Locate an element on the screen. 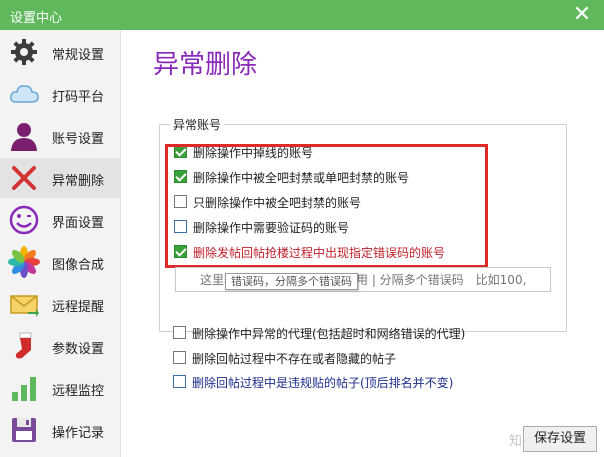 This screenshot has width=604, height=457. sidebar-item-label: 异常删除 is located at coordinates (78, 181).